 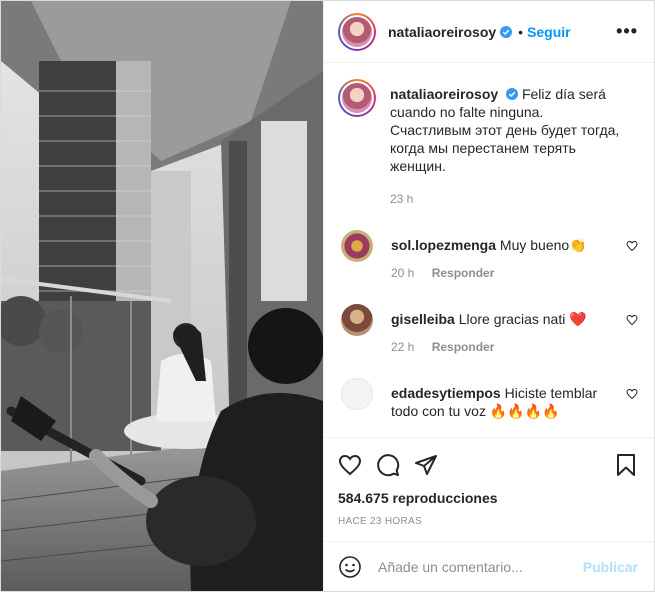 I want to click on comment-text: Muy bueno👏, so click(x=543, y=245).